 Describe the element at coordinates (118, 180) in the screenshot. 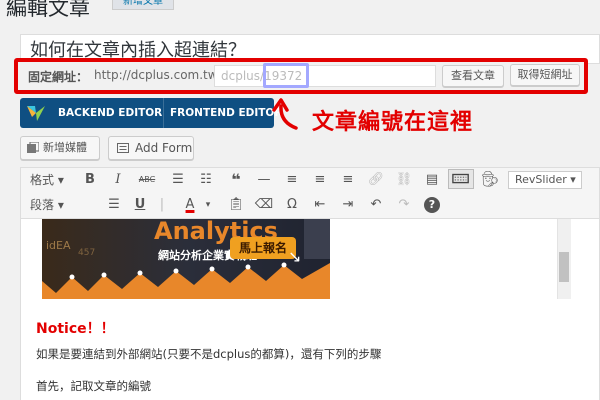

I see `italic-button: I` at that location.